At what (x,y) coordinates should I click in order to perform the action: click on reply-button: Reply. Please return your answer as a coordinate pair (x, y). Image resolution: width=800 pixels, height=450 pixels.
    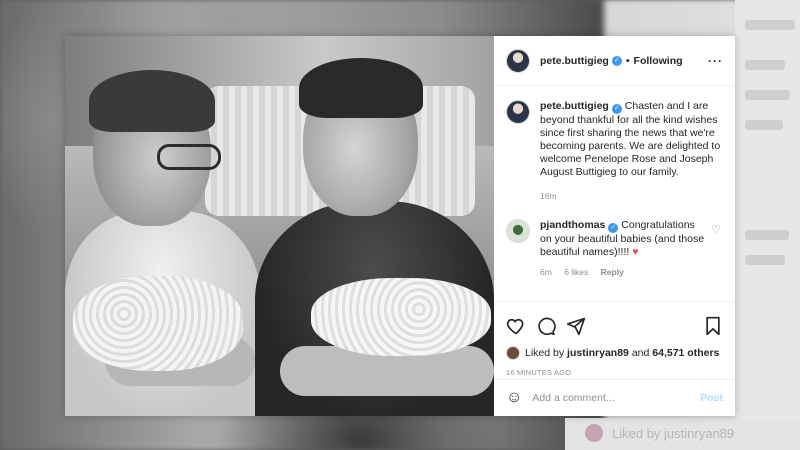
    Looking at the image, I should click on (612, 272).